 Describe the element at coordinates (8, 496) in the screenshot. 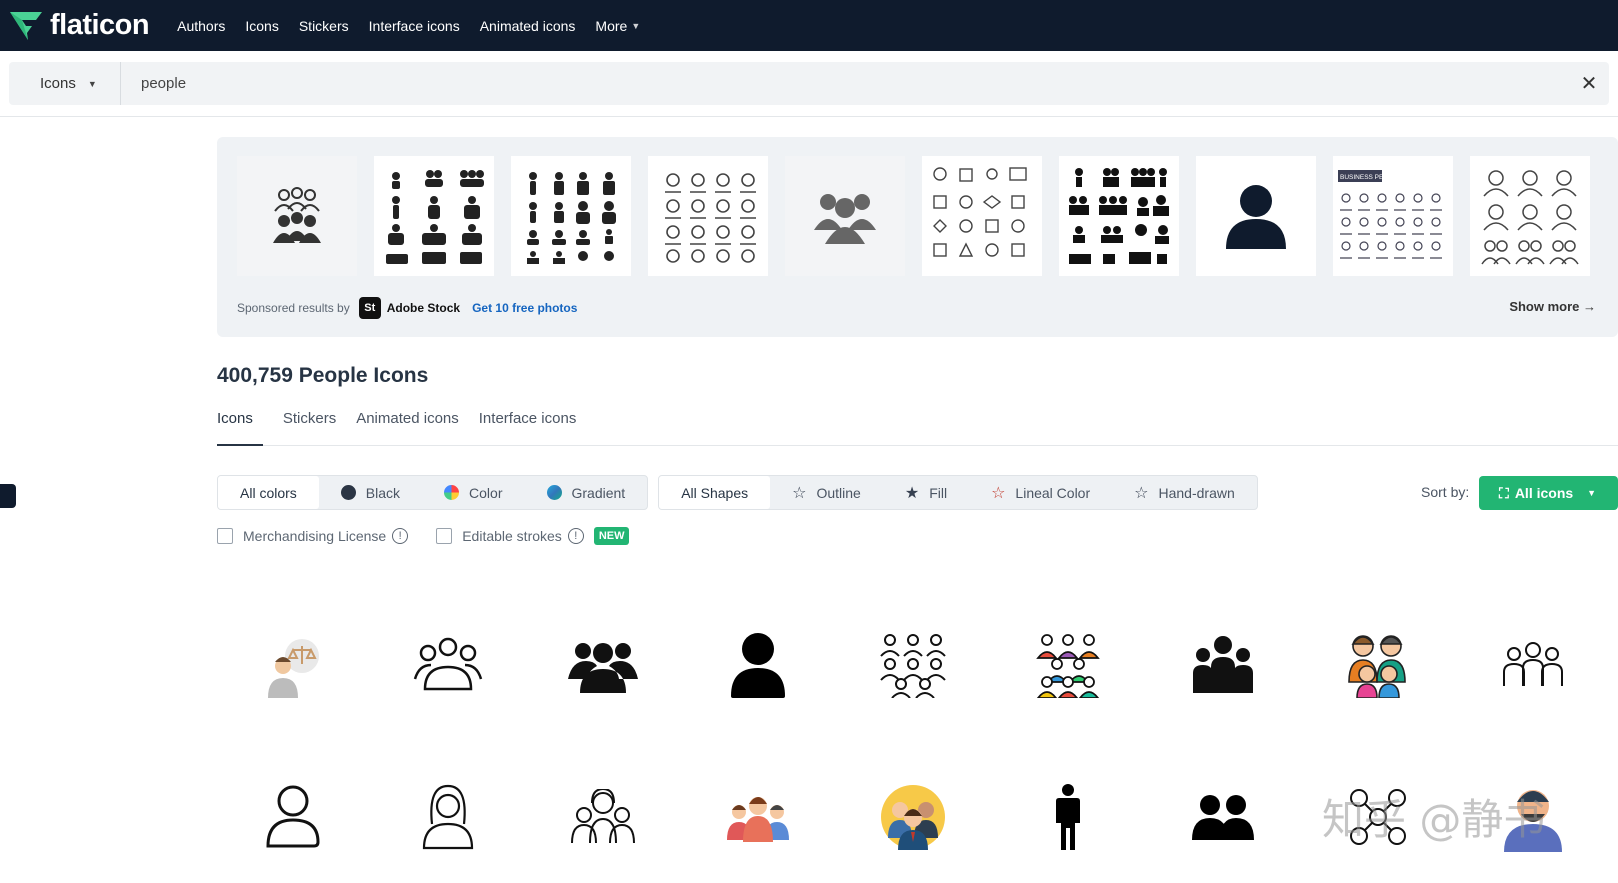

I see `feedback-tab` at that location.